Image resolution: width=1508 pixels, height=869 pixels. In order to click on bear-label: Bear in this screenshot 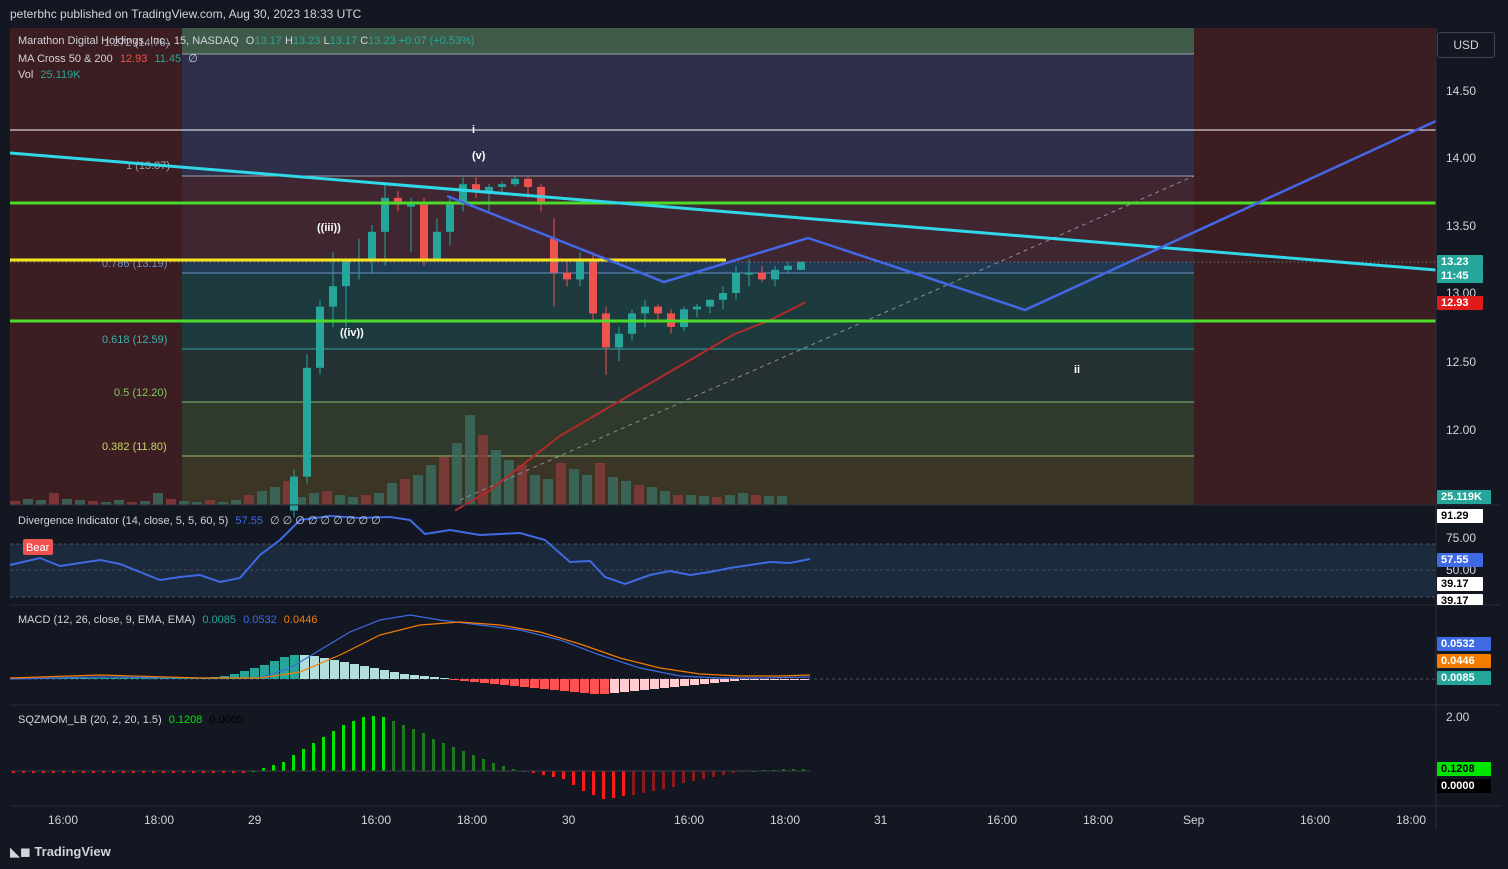, I will do `click(38, 548)`.